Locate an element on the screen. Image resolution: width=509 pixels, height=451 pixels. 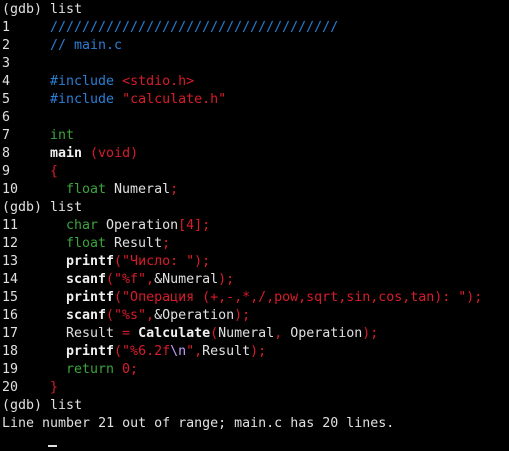
identifier: Numeral is located at coordinates (138, 189).